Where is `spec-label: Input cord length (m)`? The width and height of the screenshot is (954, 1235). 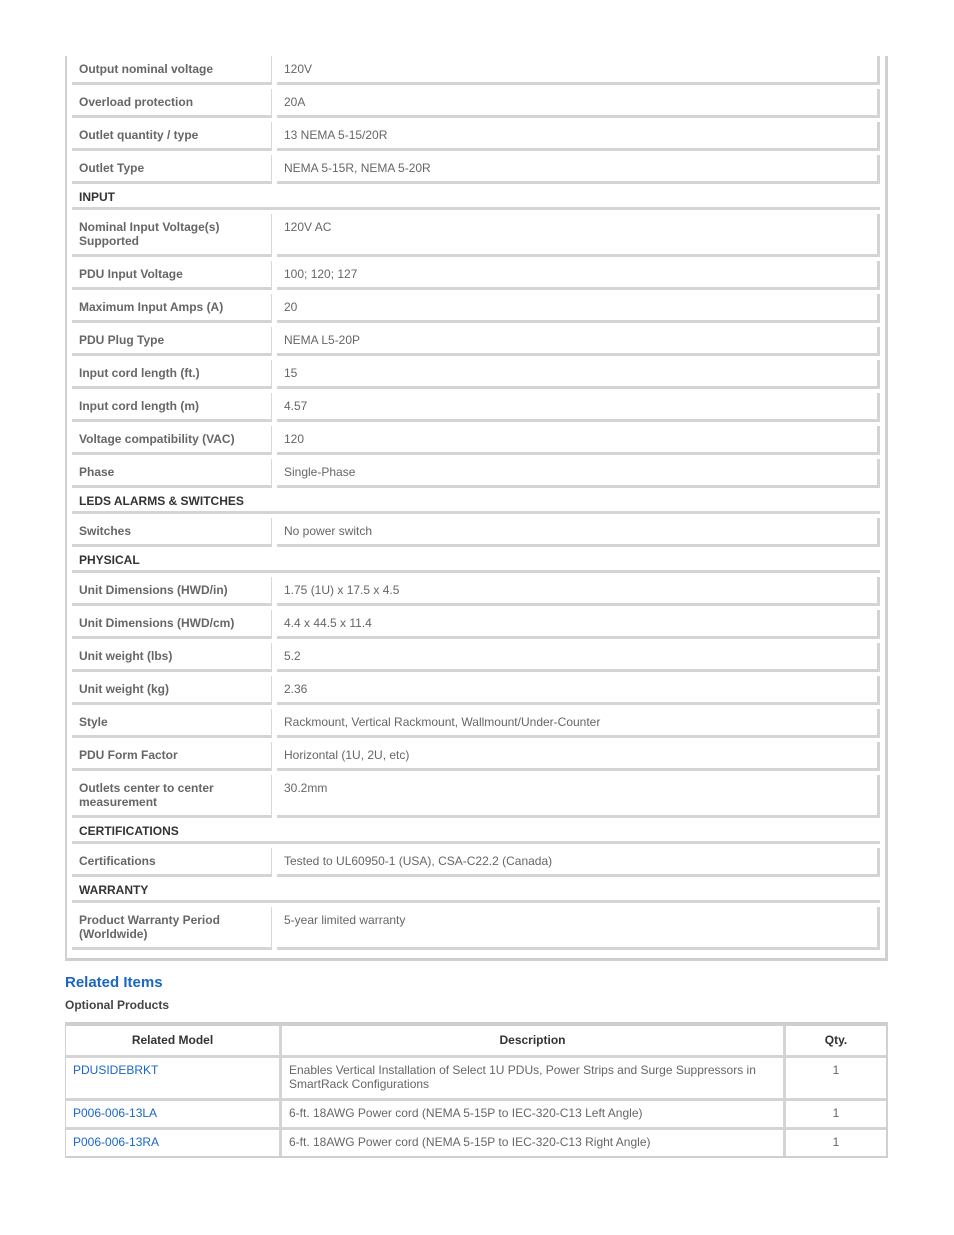
spec-label: Input cord length (m) is located at coordinates (172, 407).